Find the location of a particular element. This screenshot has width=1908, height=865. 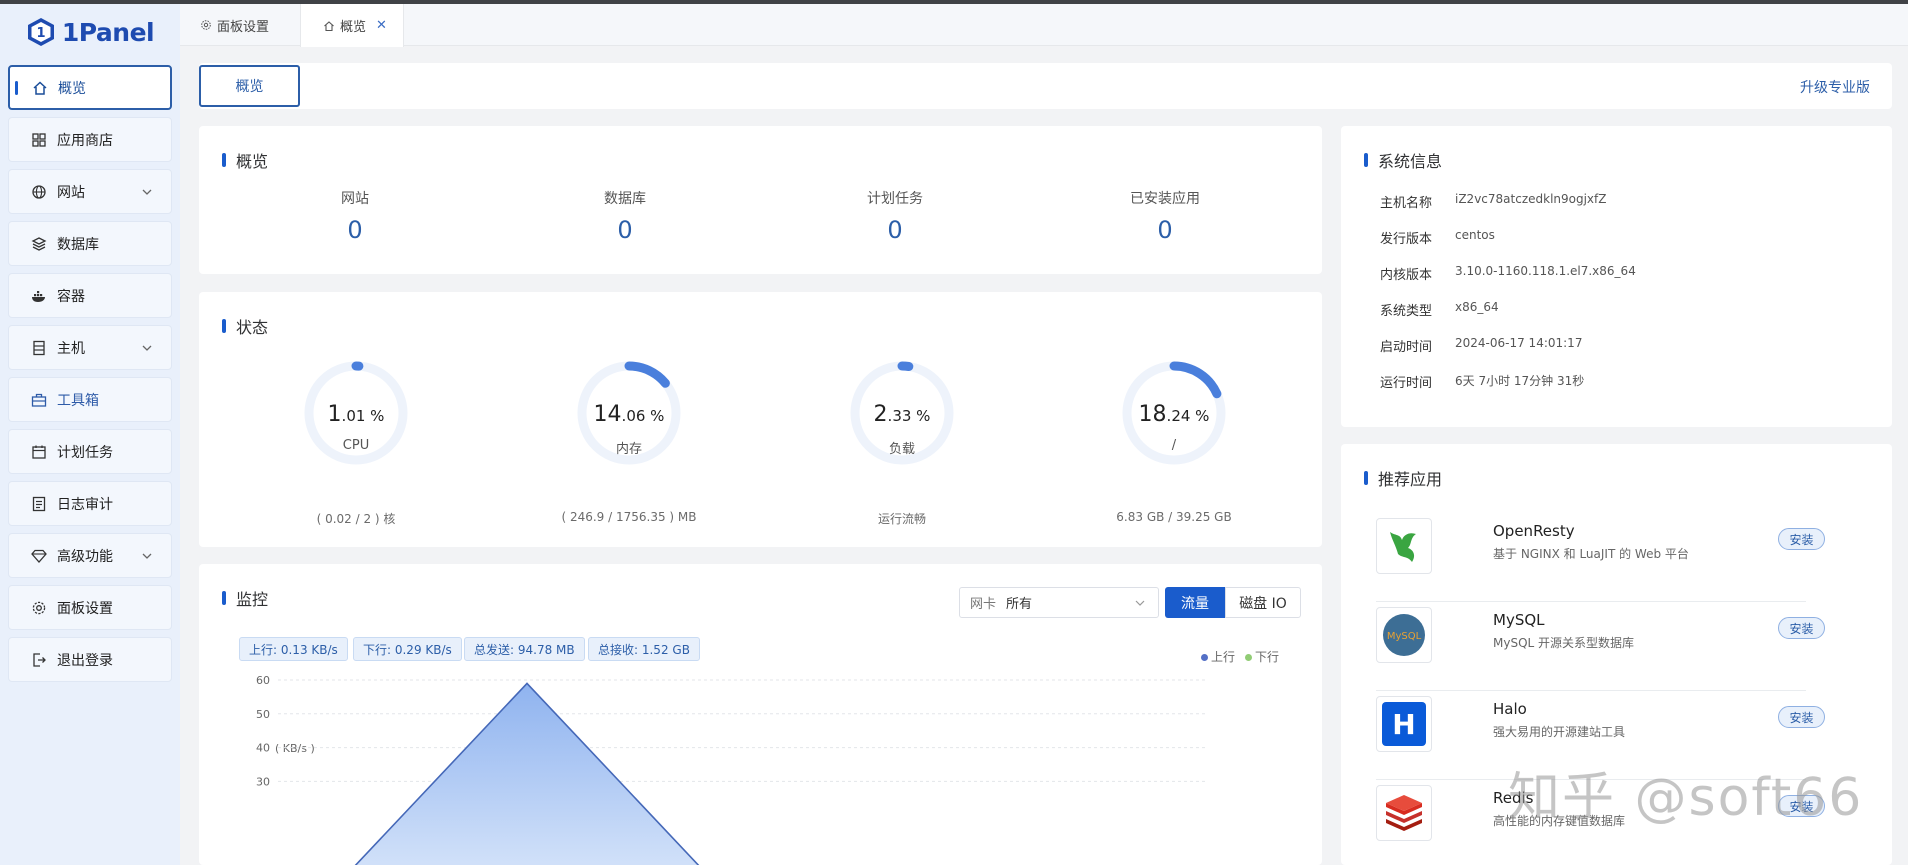

toolbox-icon is located at coordinates (39, 400).